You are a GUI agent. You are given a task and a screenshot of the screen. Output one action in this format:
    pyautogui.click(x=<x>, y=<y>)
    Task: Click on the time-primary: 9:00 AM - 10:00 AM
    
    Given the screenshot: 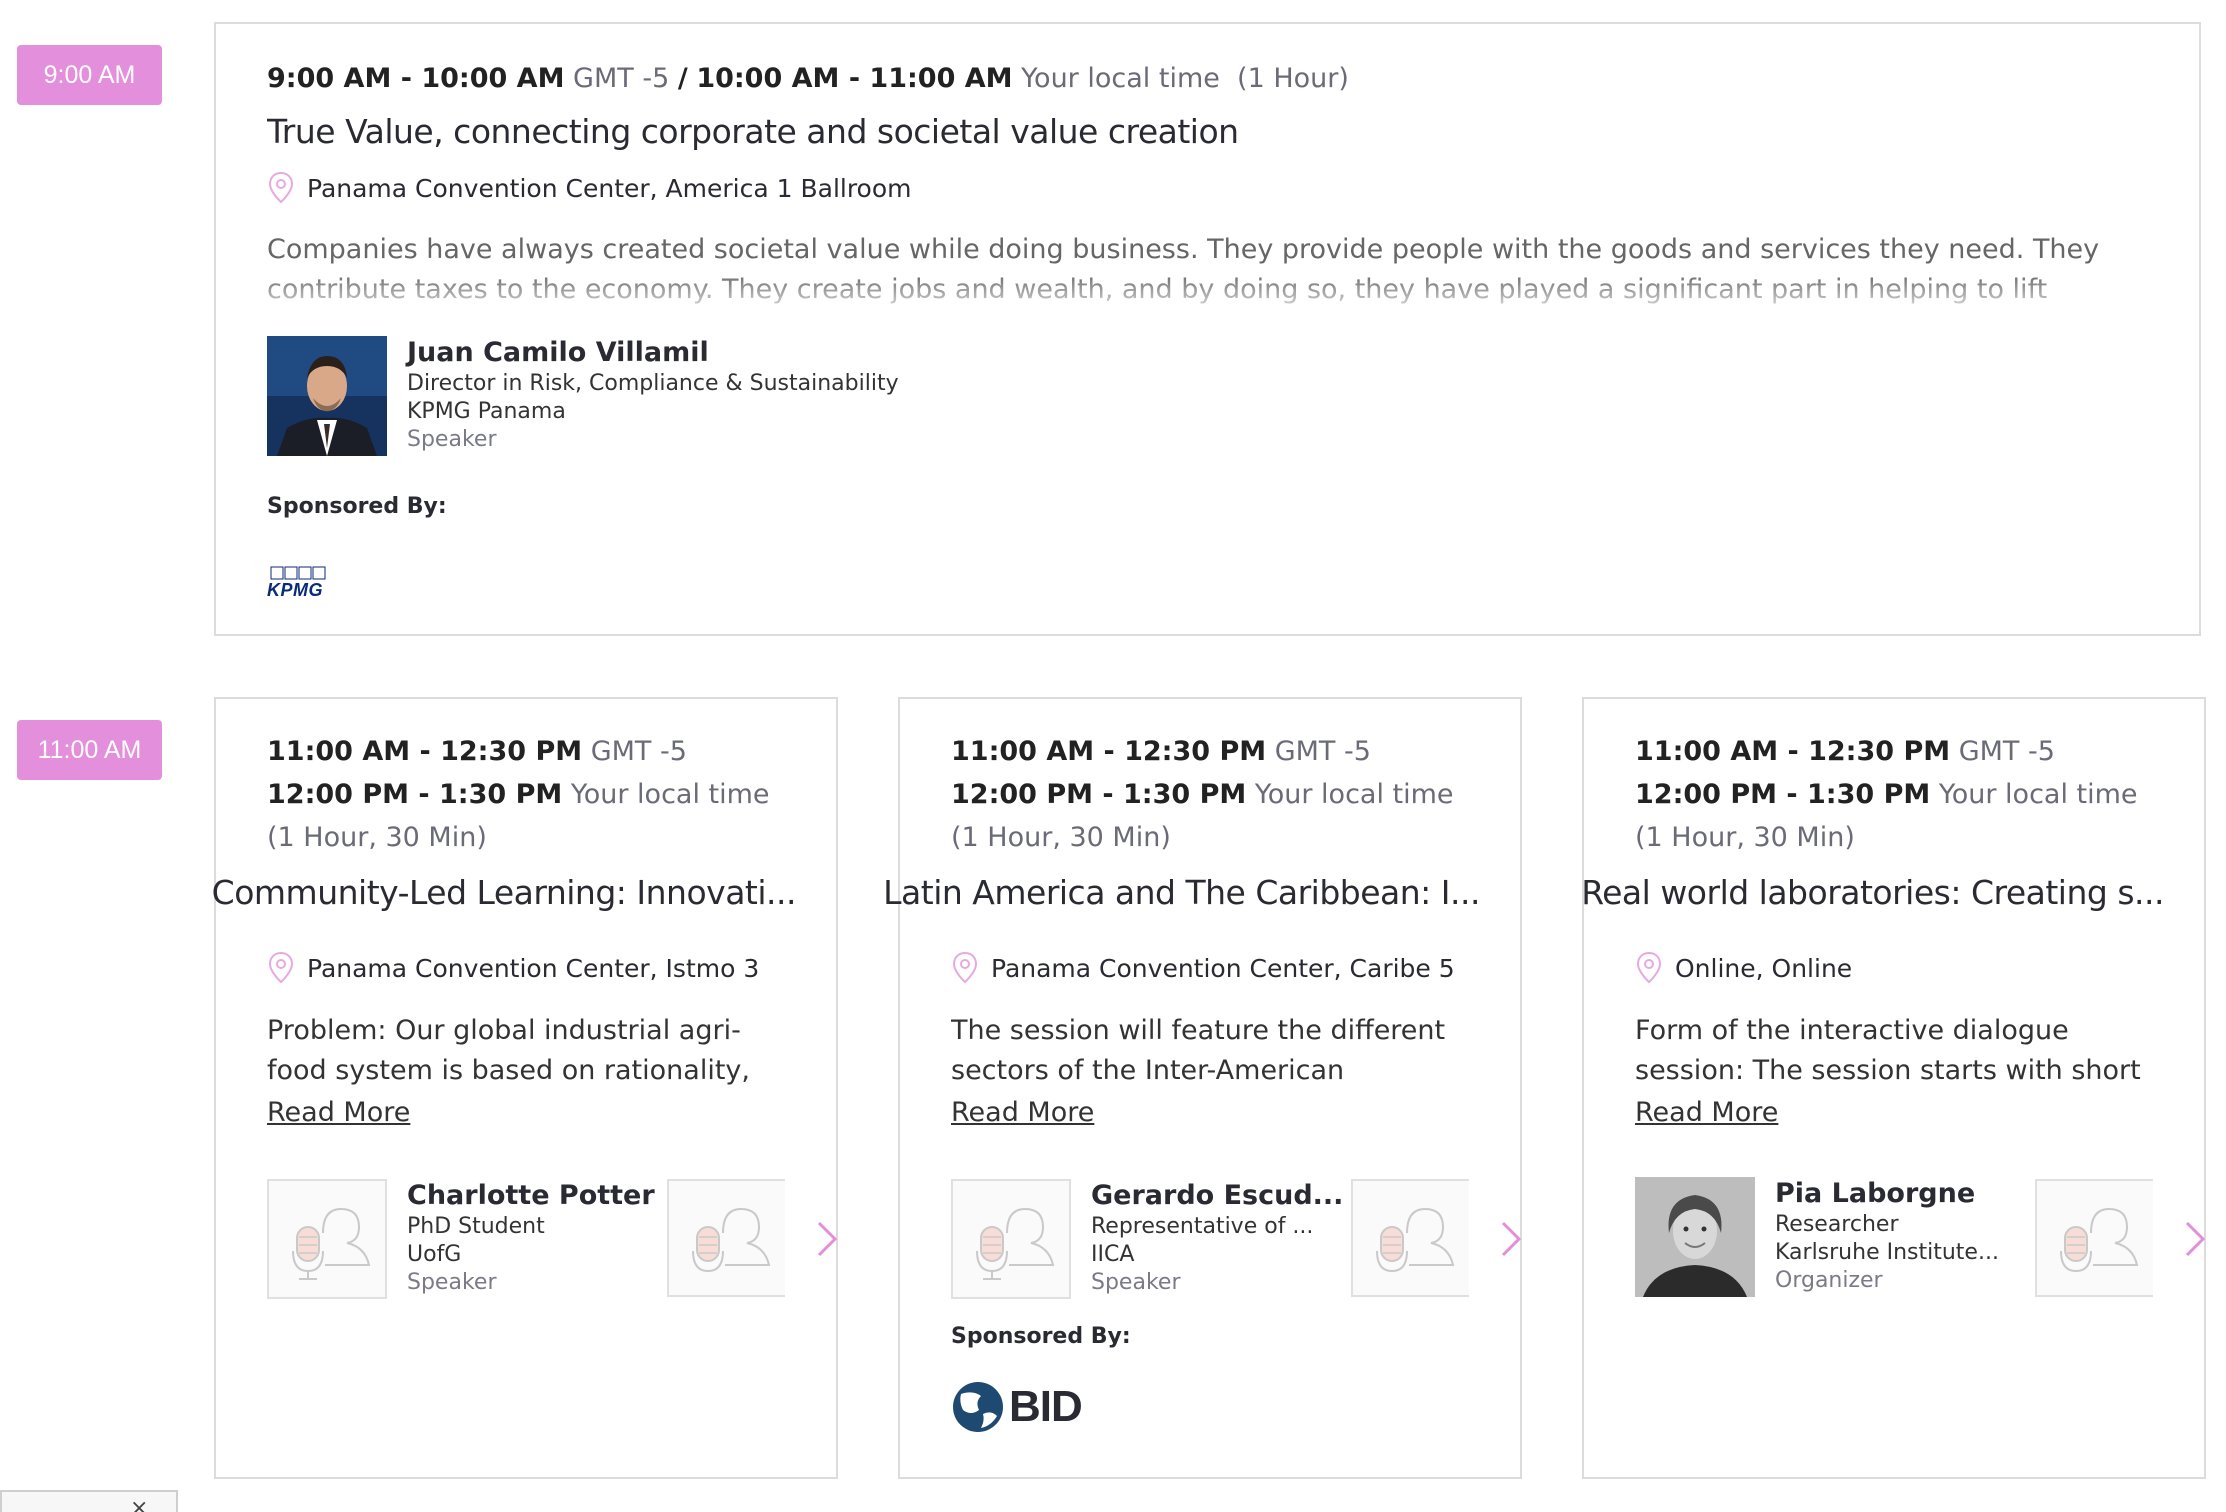 What is the action you would take?
    pyautogui.click(x=416, y=78)
    